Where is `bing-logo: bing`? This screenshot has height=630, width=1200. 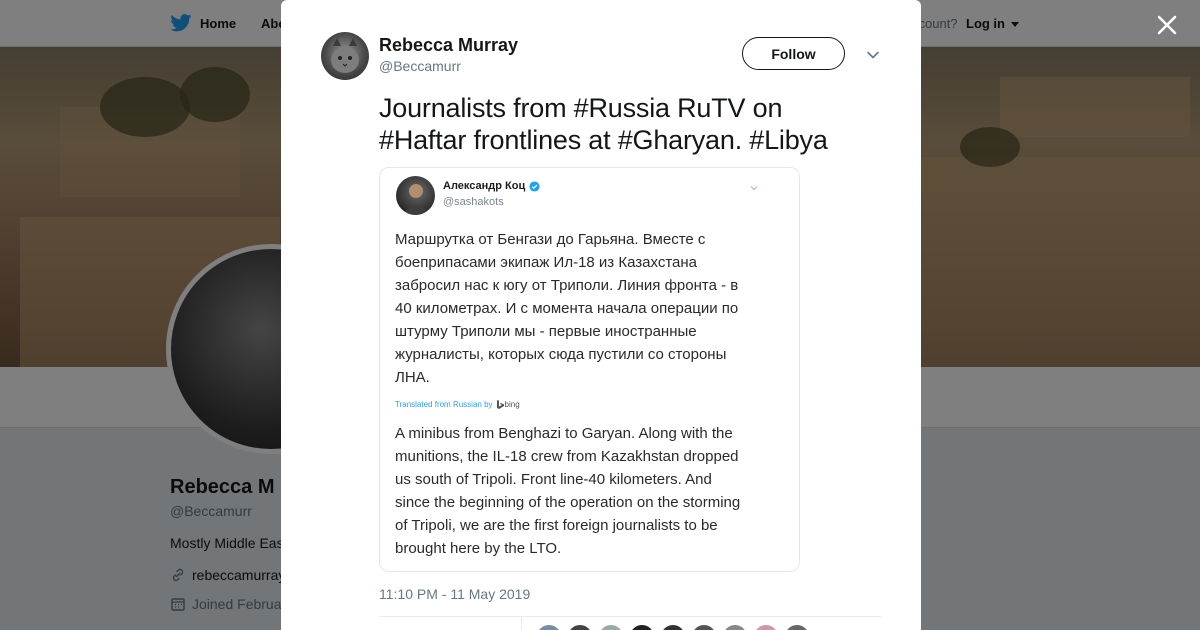
bing-logo: bing is located at coordinates (508, 404).